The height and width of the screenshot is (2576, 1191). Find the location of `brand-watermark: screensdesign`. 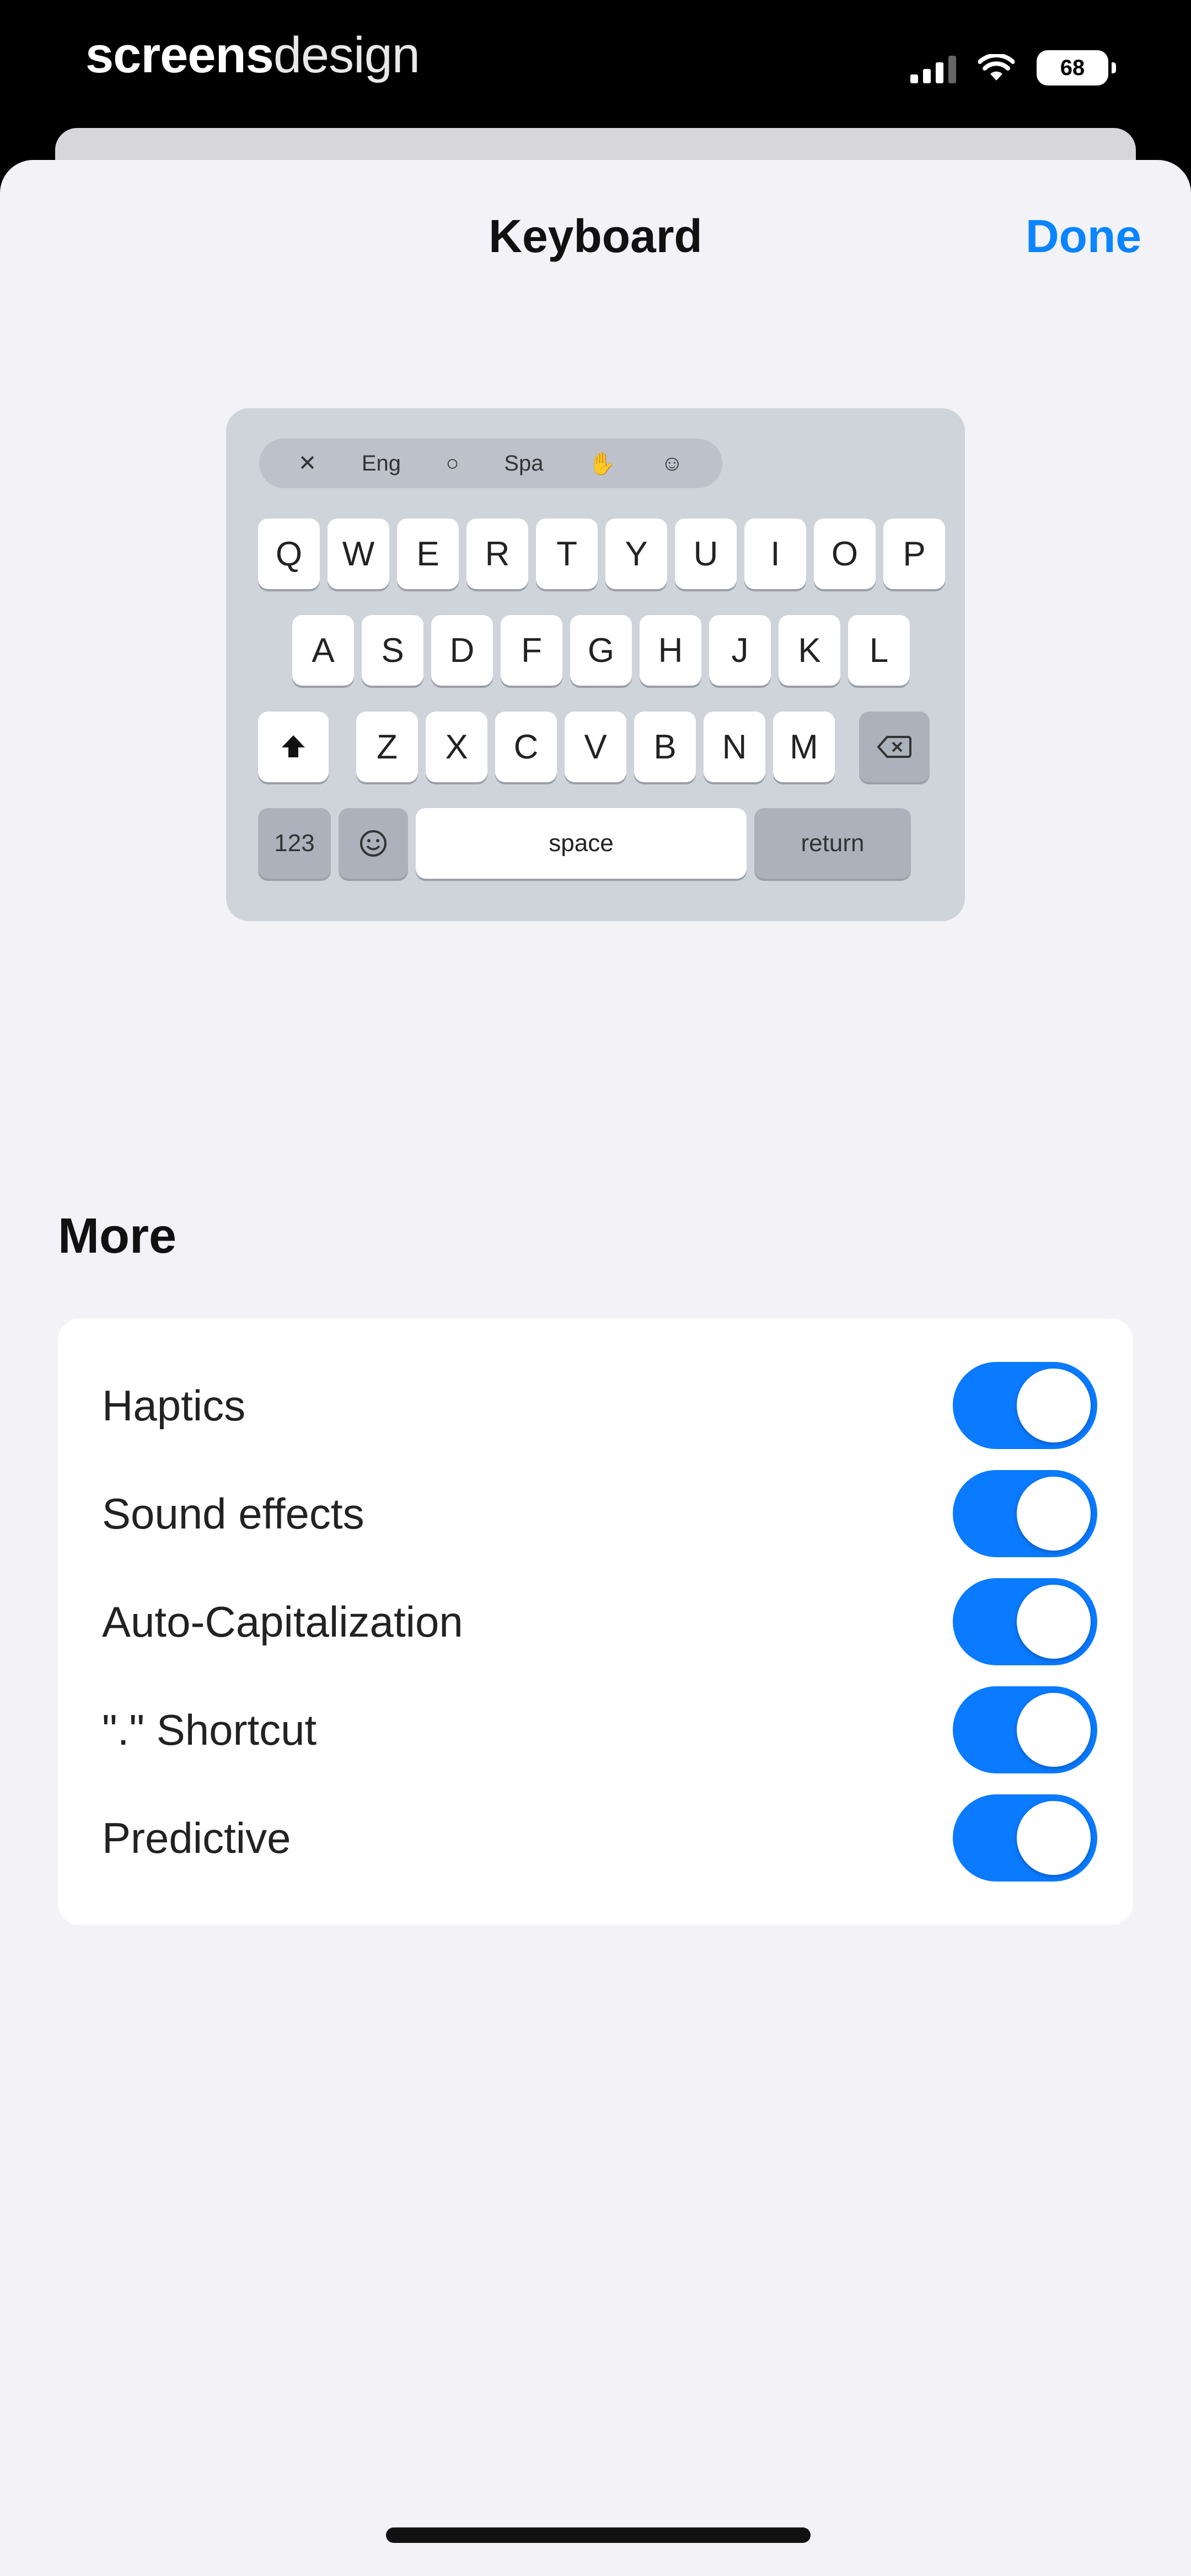

brand-watermark: screensdesign is located at coordinates (253, 55).